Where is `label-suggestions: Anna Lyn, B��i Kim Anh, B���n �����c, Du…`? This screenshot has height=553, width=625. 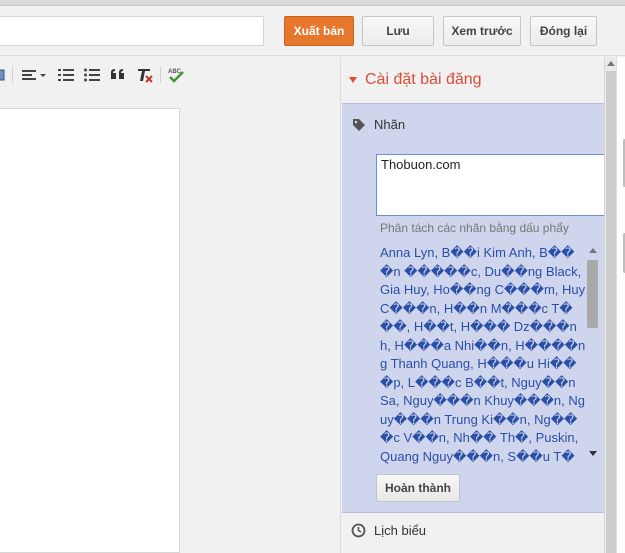
label-suggestions: Anna Lyn, B��i Kim Anh, B���n �����c, Du… is located at coordinates (483, 354).